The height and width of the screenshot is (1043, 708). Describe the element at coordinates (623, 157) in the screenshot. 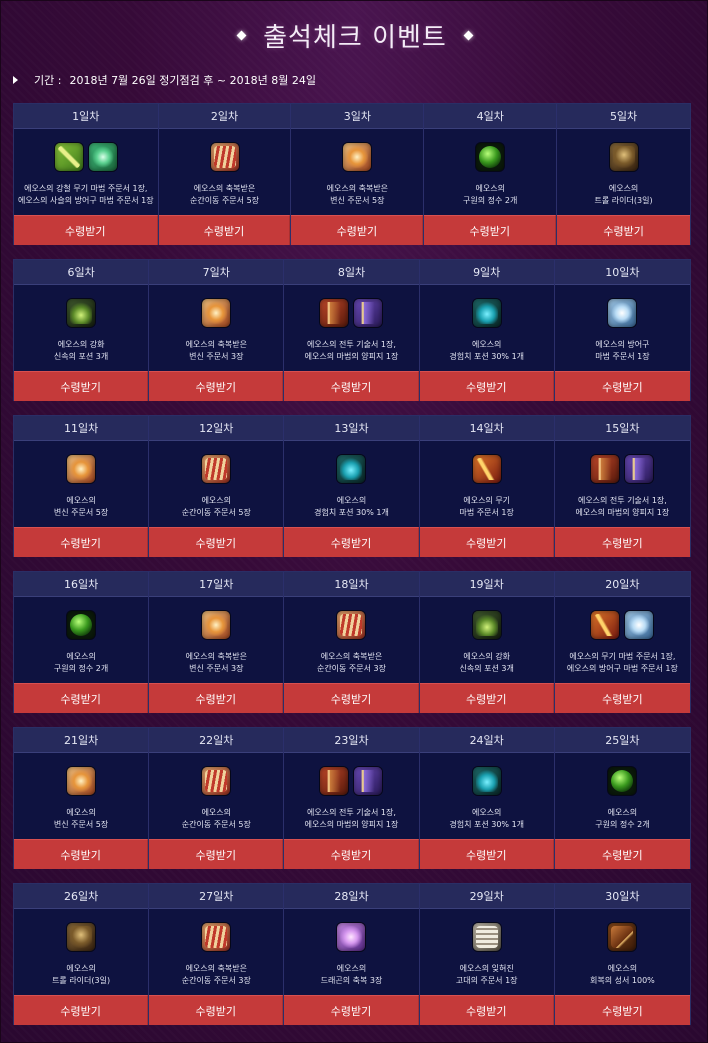

I see `troll-icon` at that location.